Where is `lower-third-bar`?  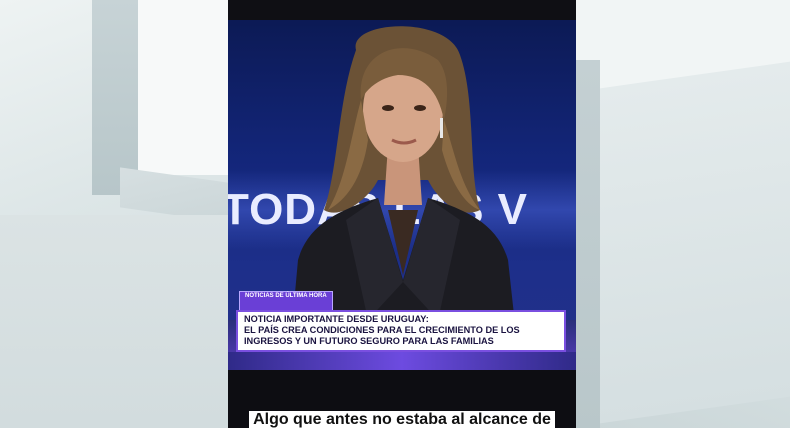 lower-third-bar is located at coordinates (402, 361).